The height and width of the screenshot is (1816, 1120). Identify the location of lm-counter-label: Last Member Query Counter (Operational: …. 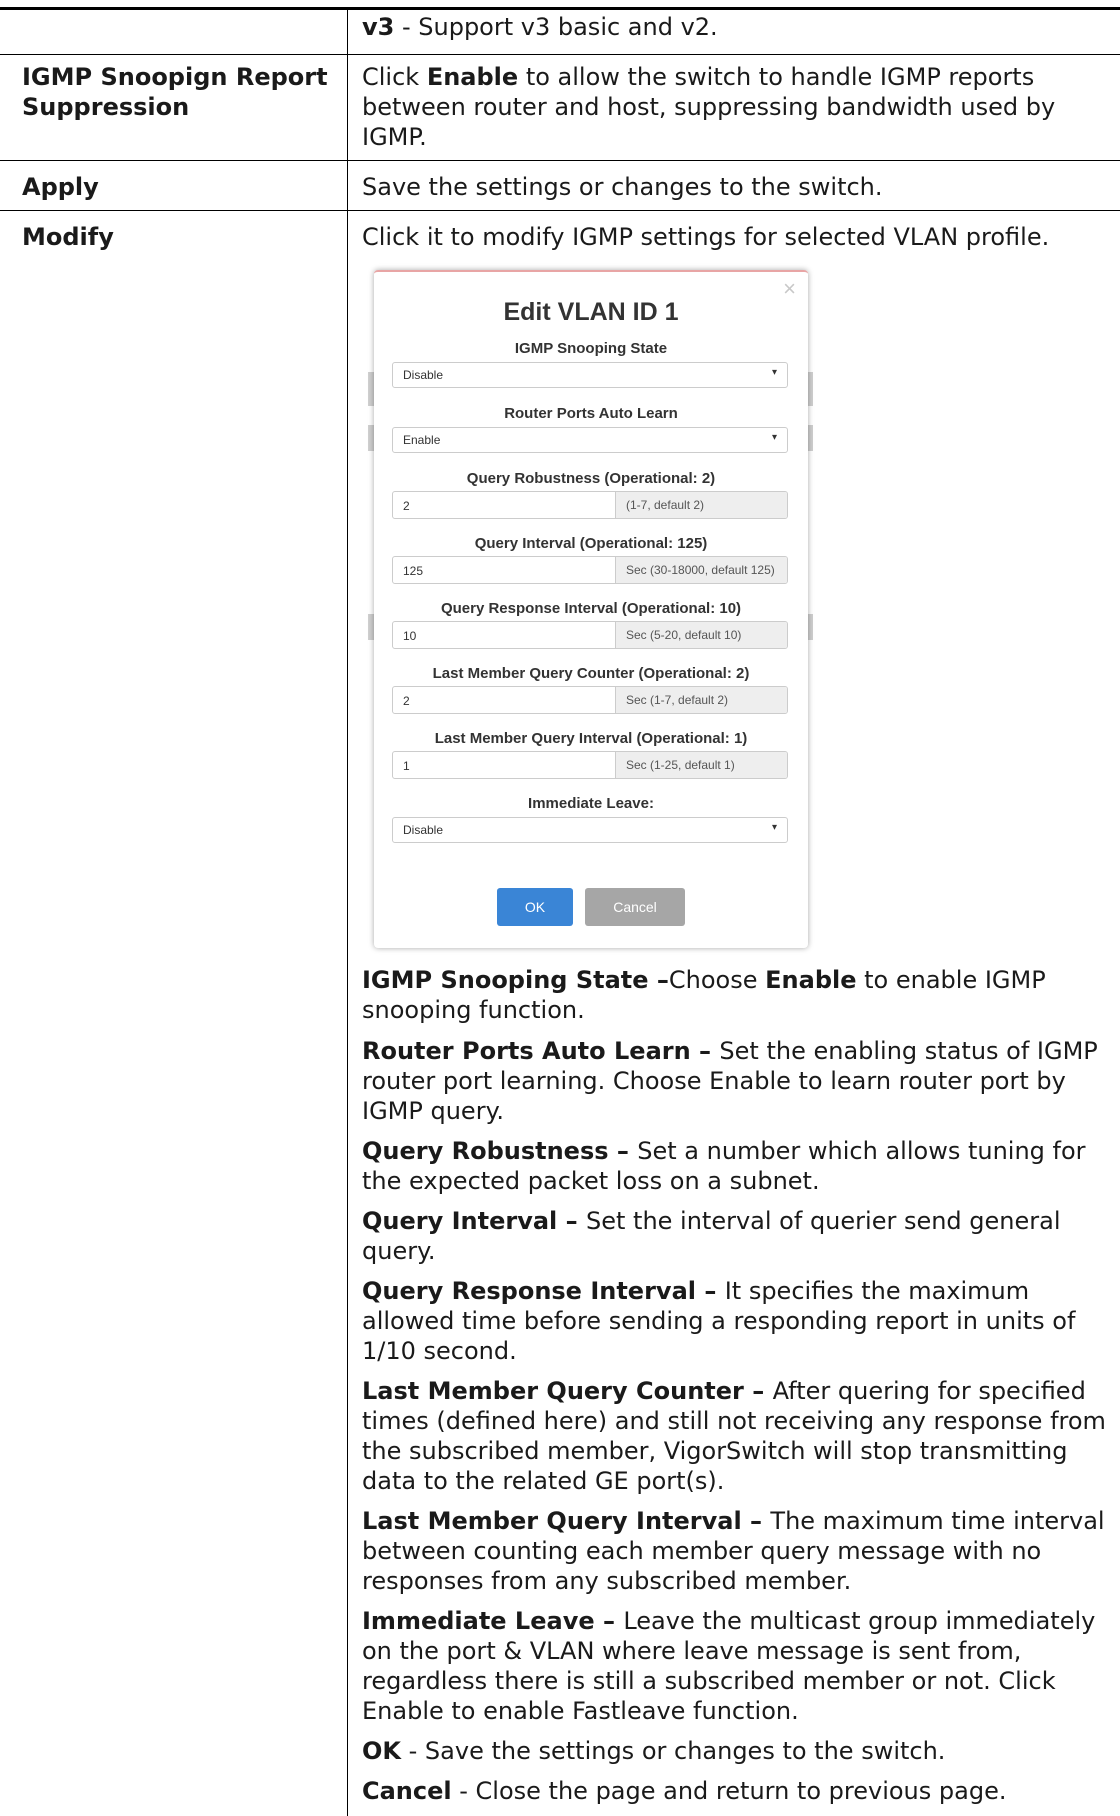
(591, 673).